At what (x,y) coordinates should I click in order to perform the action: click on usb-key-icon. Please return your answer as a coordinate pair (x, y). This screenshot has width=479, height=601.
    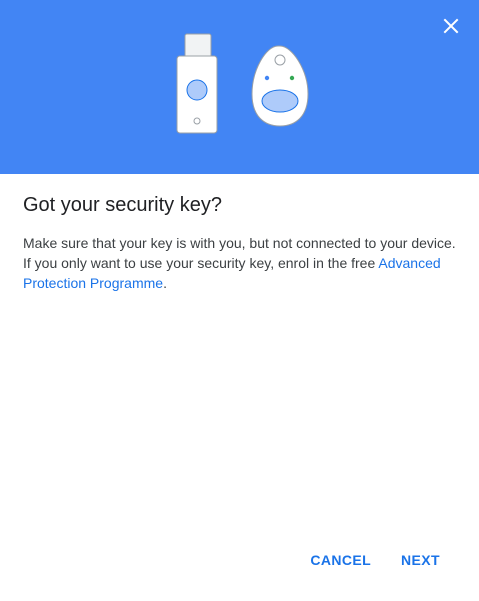
    Looking at the image, I should click on (197, 83).